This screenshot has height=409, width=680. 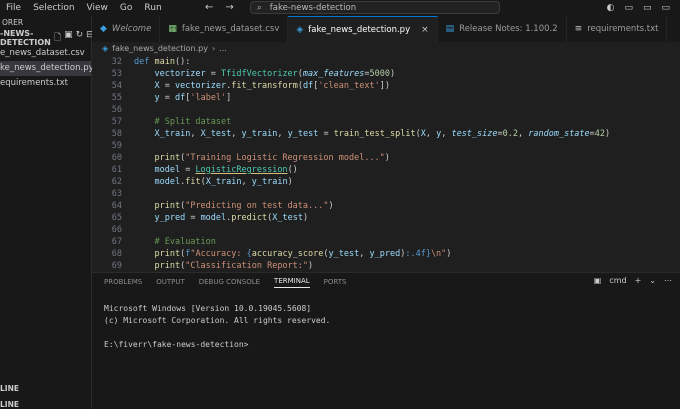 What do you see at coordinates (375, 7) in the screenshot?
I see `command-center-search: ⌕ fake-news-detection` at bounding box center [375, 7].